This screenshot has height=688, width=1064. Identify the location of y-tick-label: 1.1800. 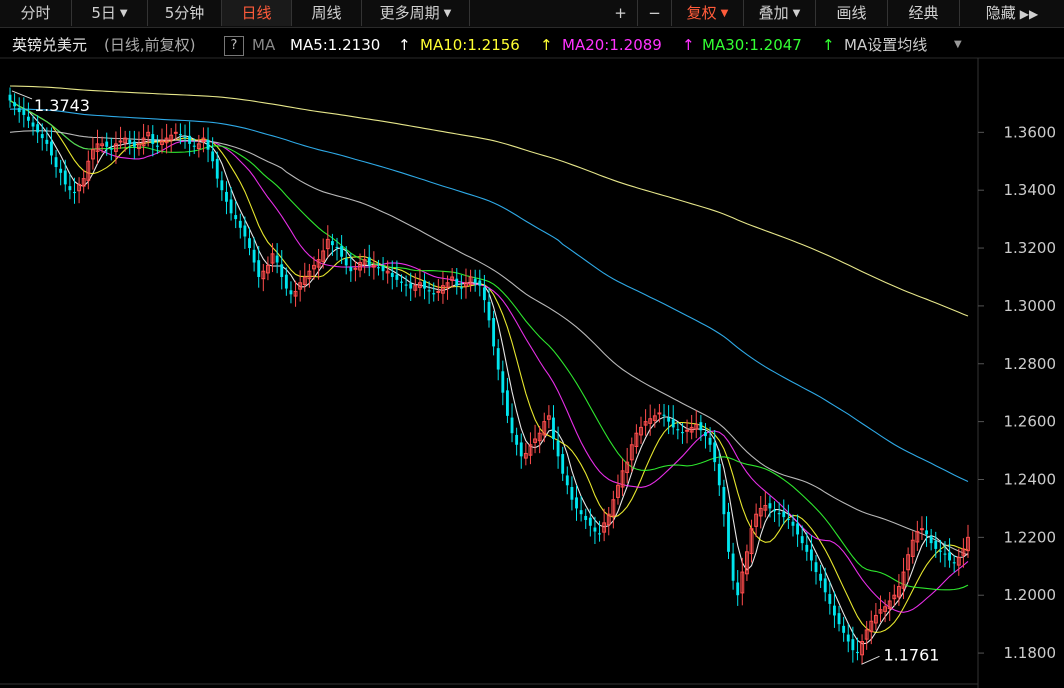
(1030, 653).